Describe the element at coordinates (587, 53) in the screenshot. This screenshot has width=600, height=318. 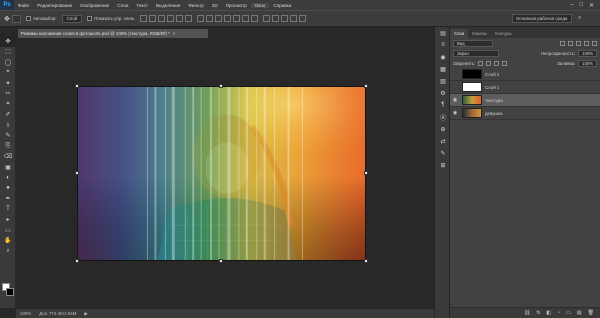
I see `opacity-input: 100%` at that location.